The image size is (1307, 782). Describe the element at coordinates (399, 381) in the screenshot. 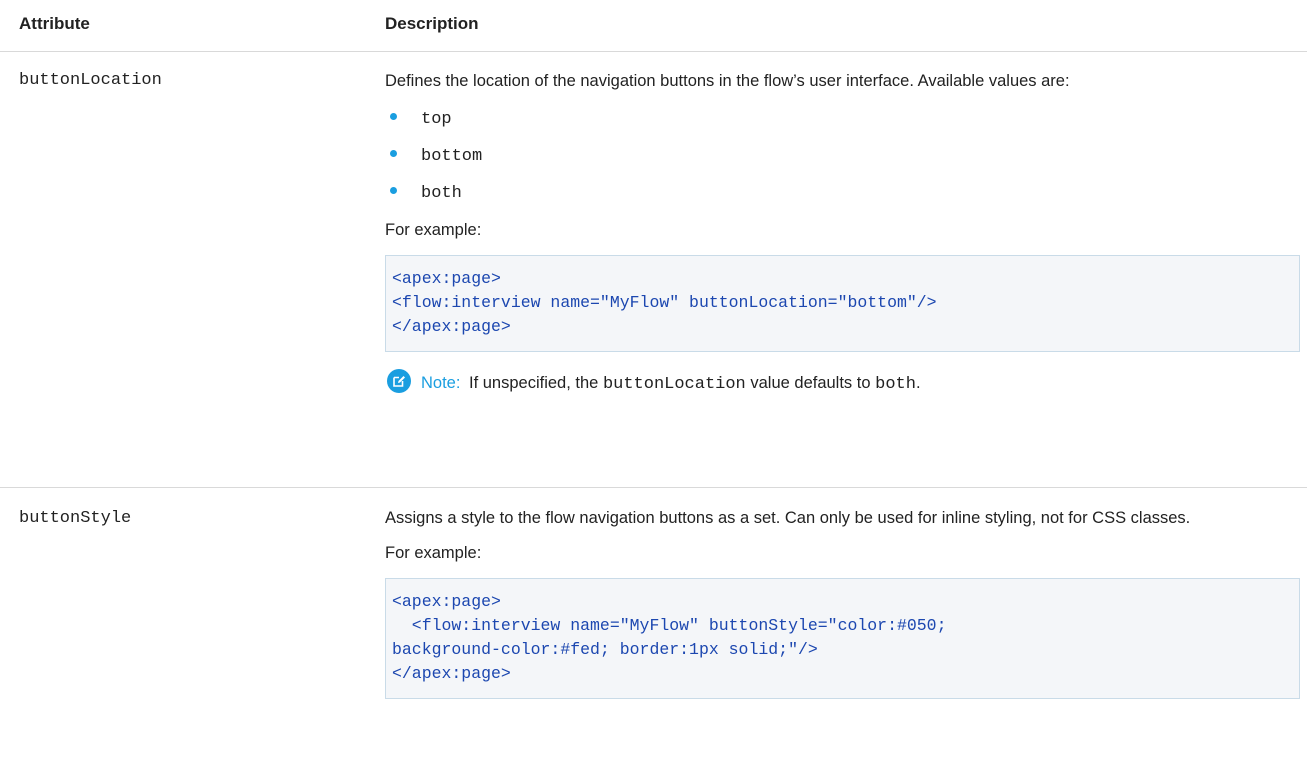

I see `edit-note-icon` at that location.